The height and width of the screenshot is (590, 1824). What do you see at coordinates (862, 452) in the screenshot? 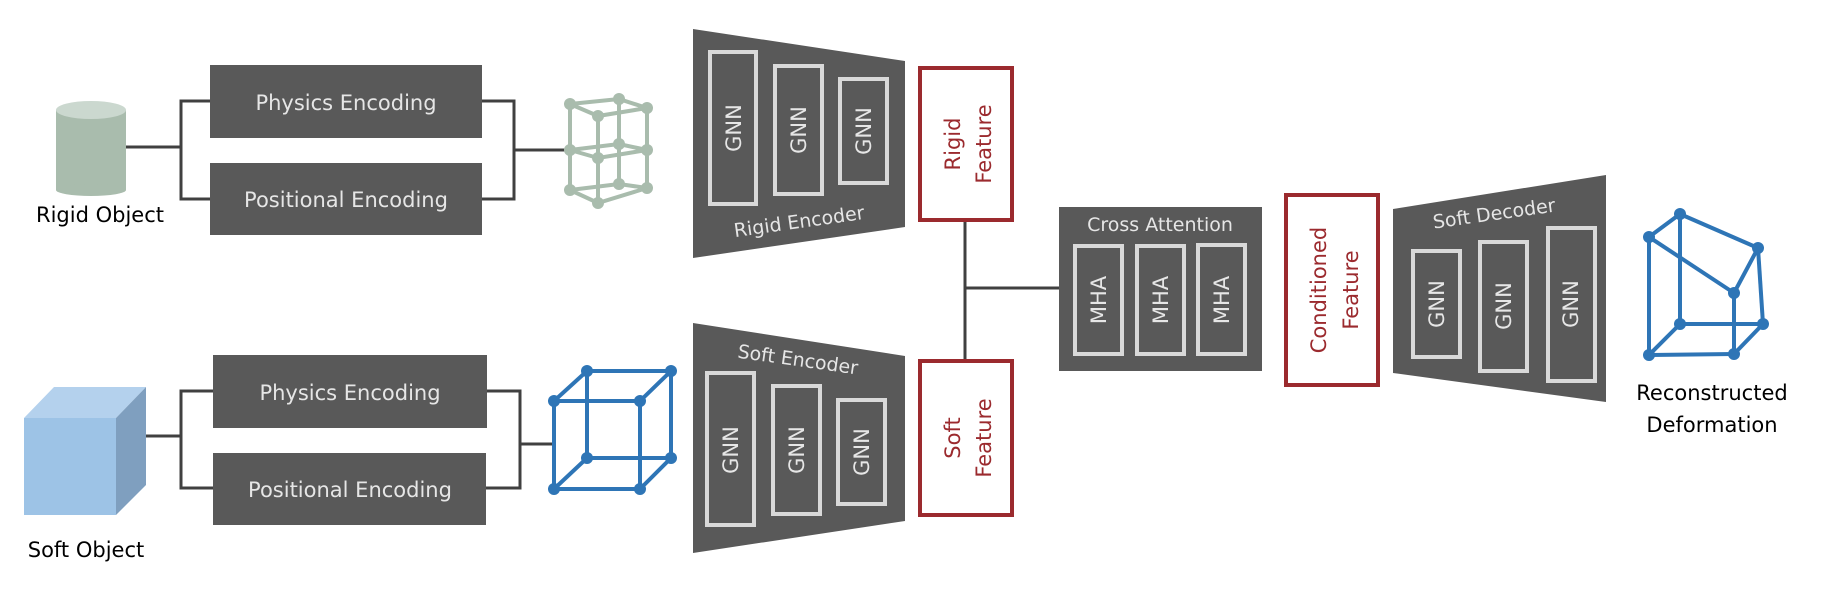
I see `soft-gnn-label-3: GNN` at bounding box center [862, 452].